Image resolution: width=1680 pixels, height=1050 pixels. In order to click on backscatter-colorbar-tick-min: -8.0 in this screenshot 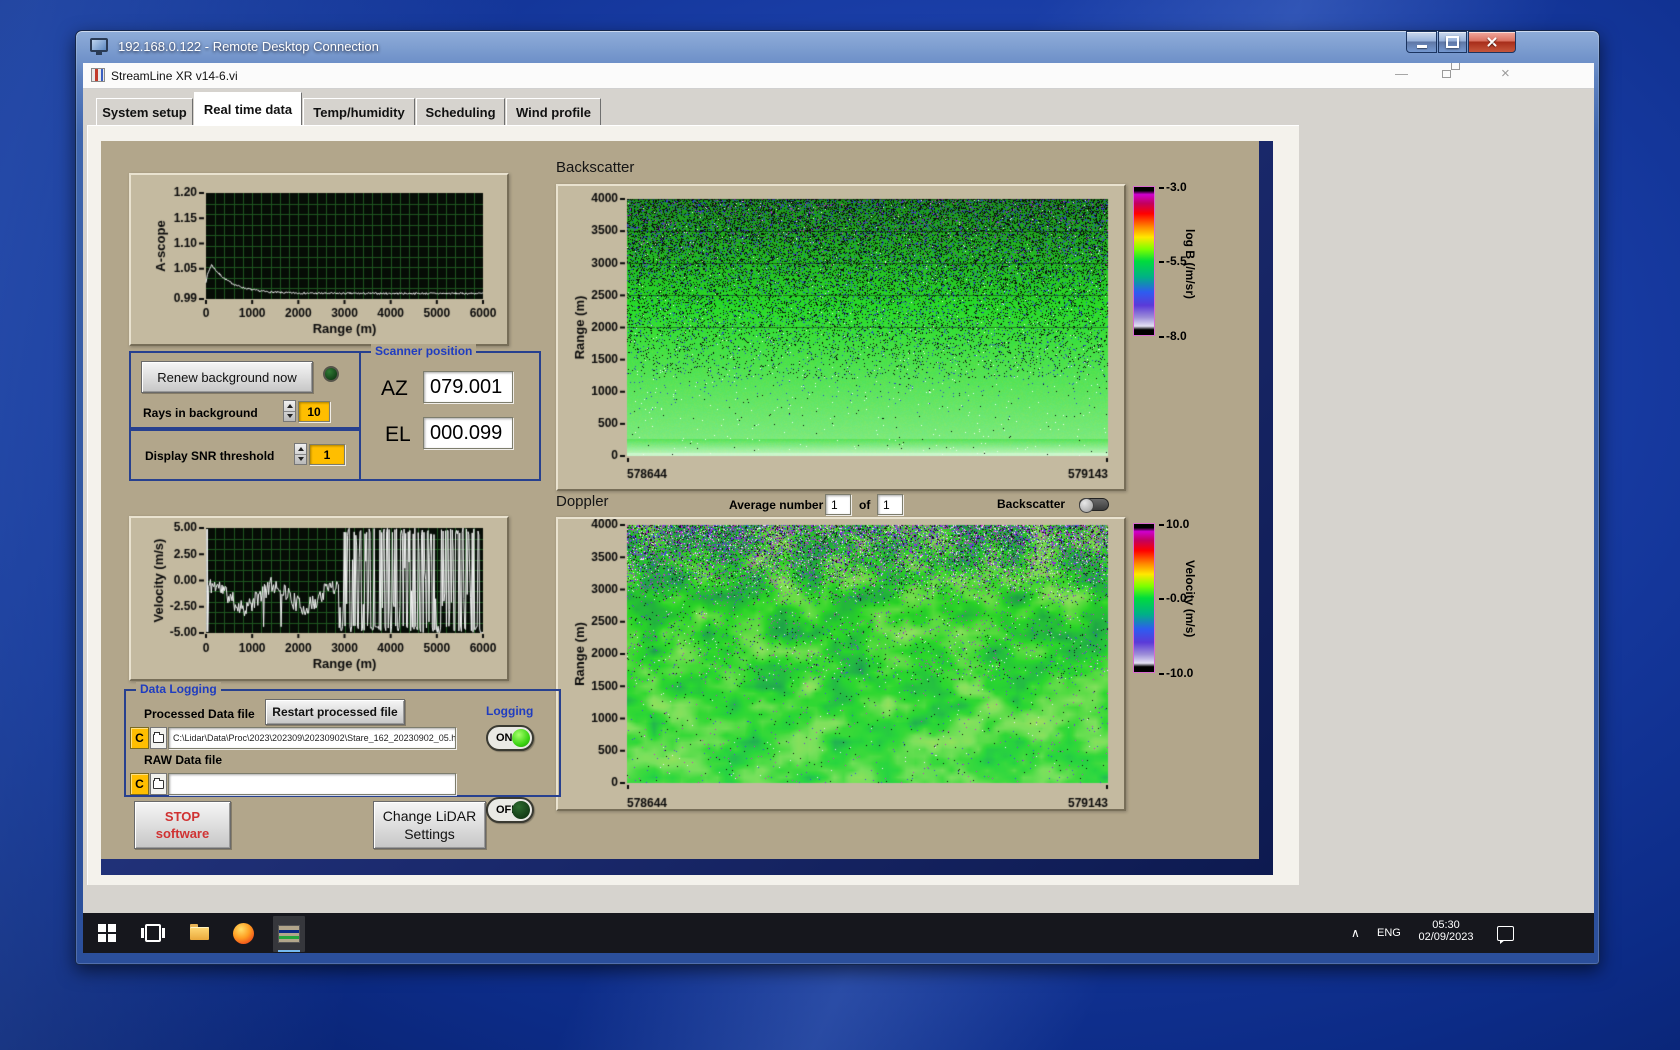, I will do `click(1173, 336)`.